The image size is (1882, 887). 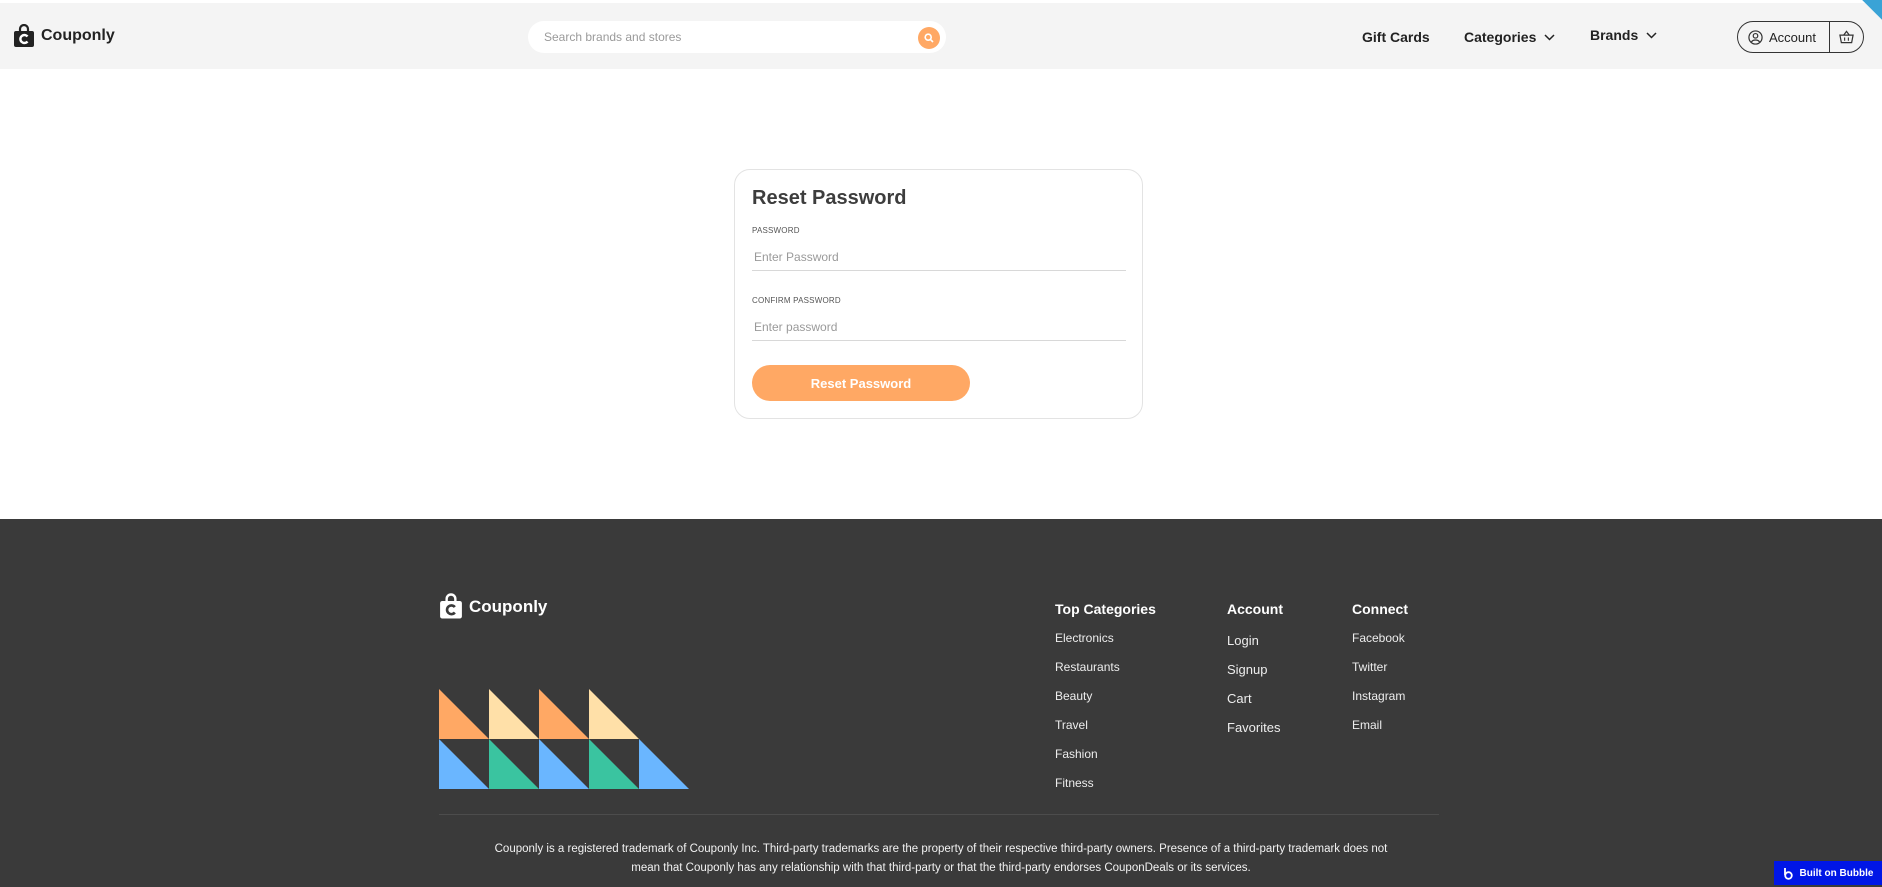 I want to click on nav-categories-dropdown: Categories, so click(x=1509, y=37).